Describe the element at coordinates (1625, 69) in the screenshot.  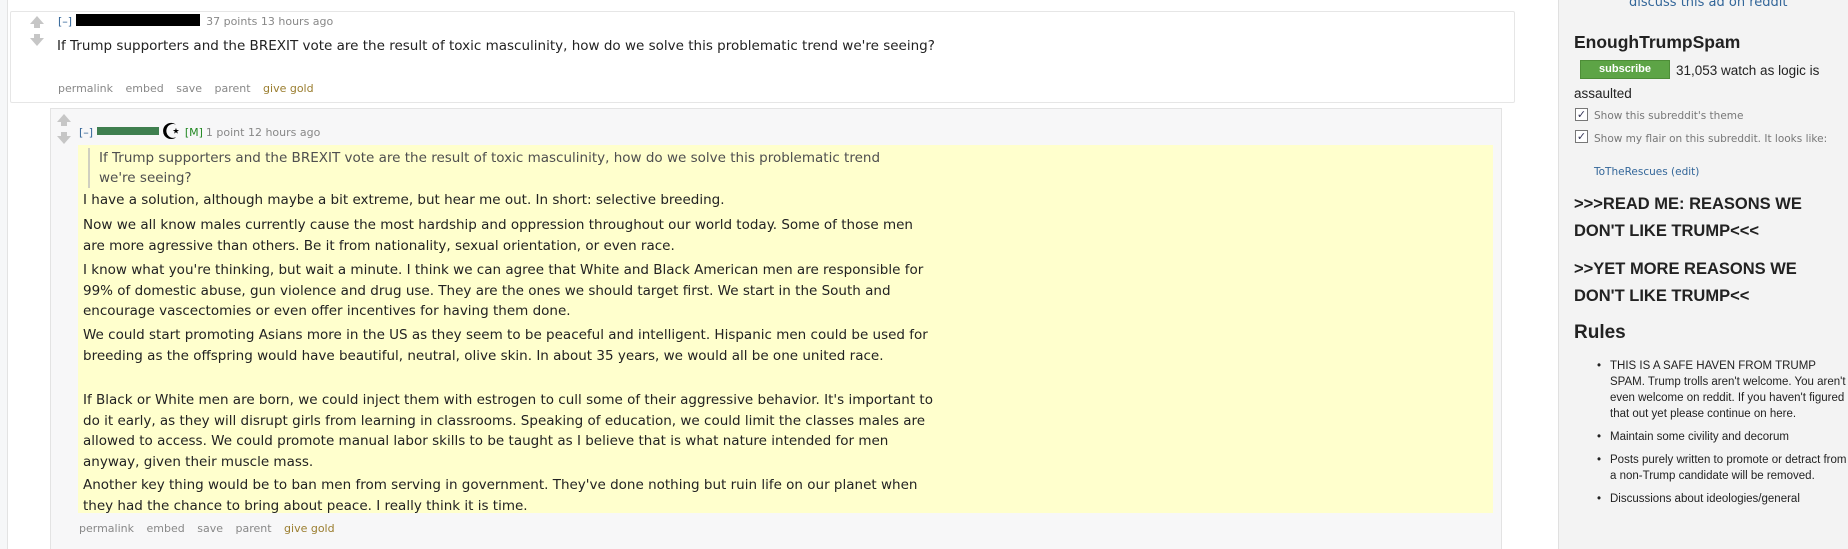
I see `subscribe-button: subscribe` at that location.